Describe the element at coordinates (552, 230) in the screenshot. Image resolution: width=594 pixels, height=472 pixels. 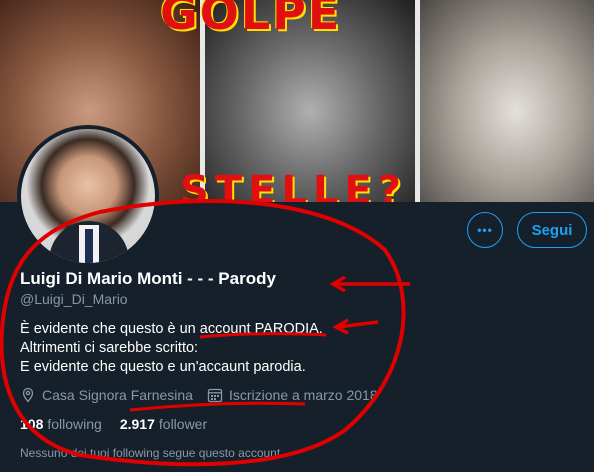
I see `follow-button: Segui` at that location.